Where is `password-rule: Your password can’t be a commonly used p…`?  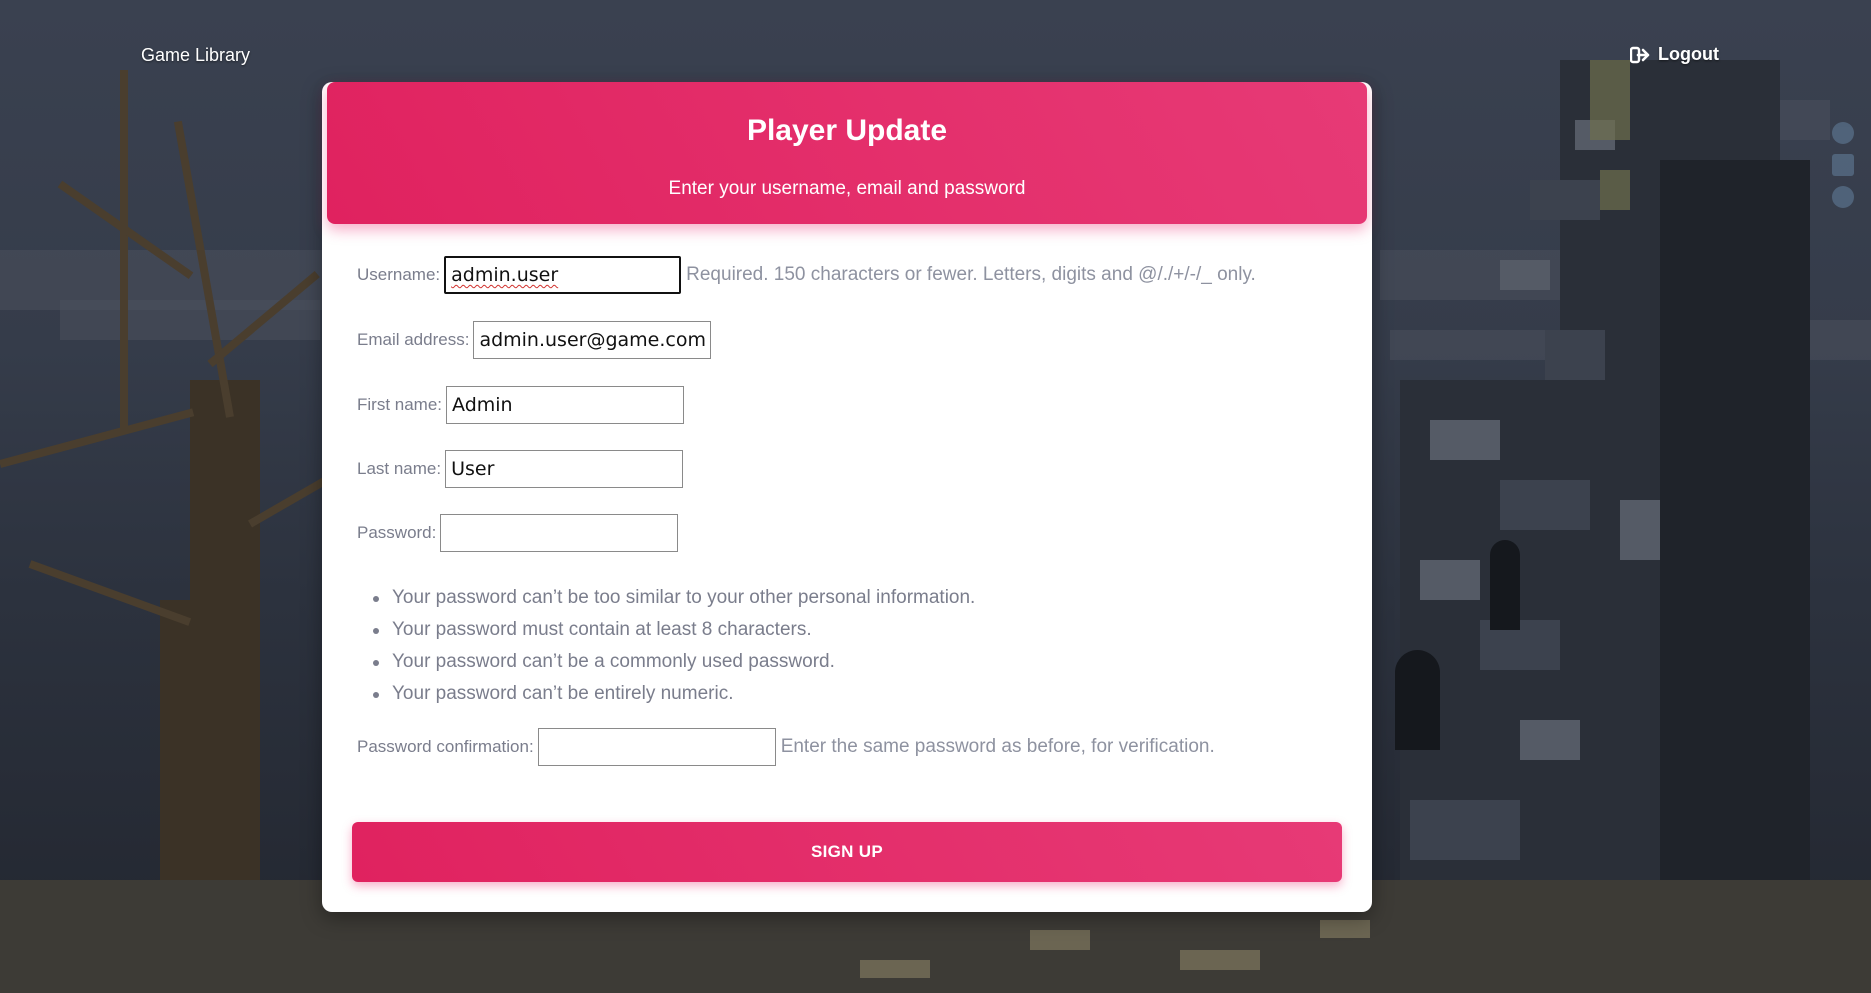 password-rule: Your password can’t be a commonly used p… is located at coordinates (673, 662).